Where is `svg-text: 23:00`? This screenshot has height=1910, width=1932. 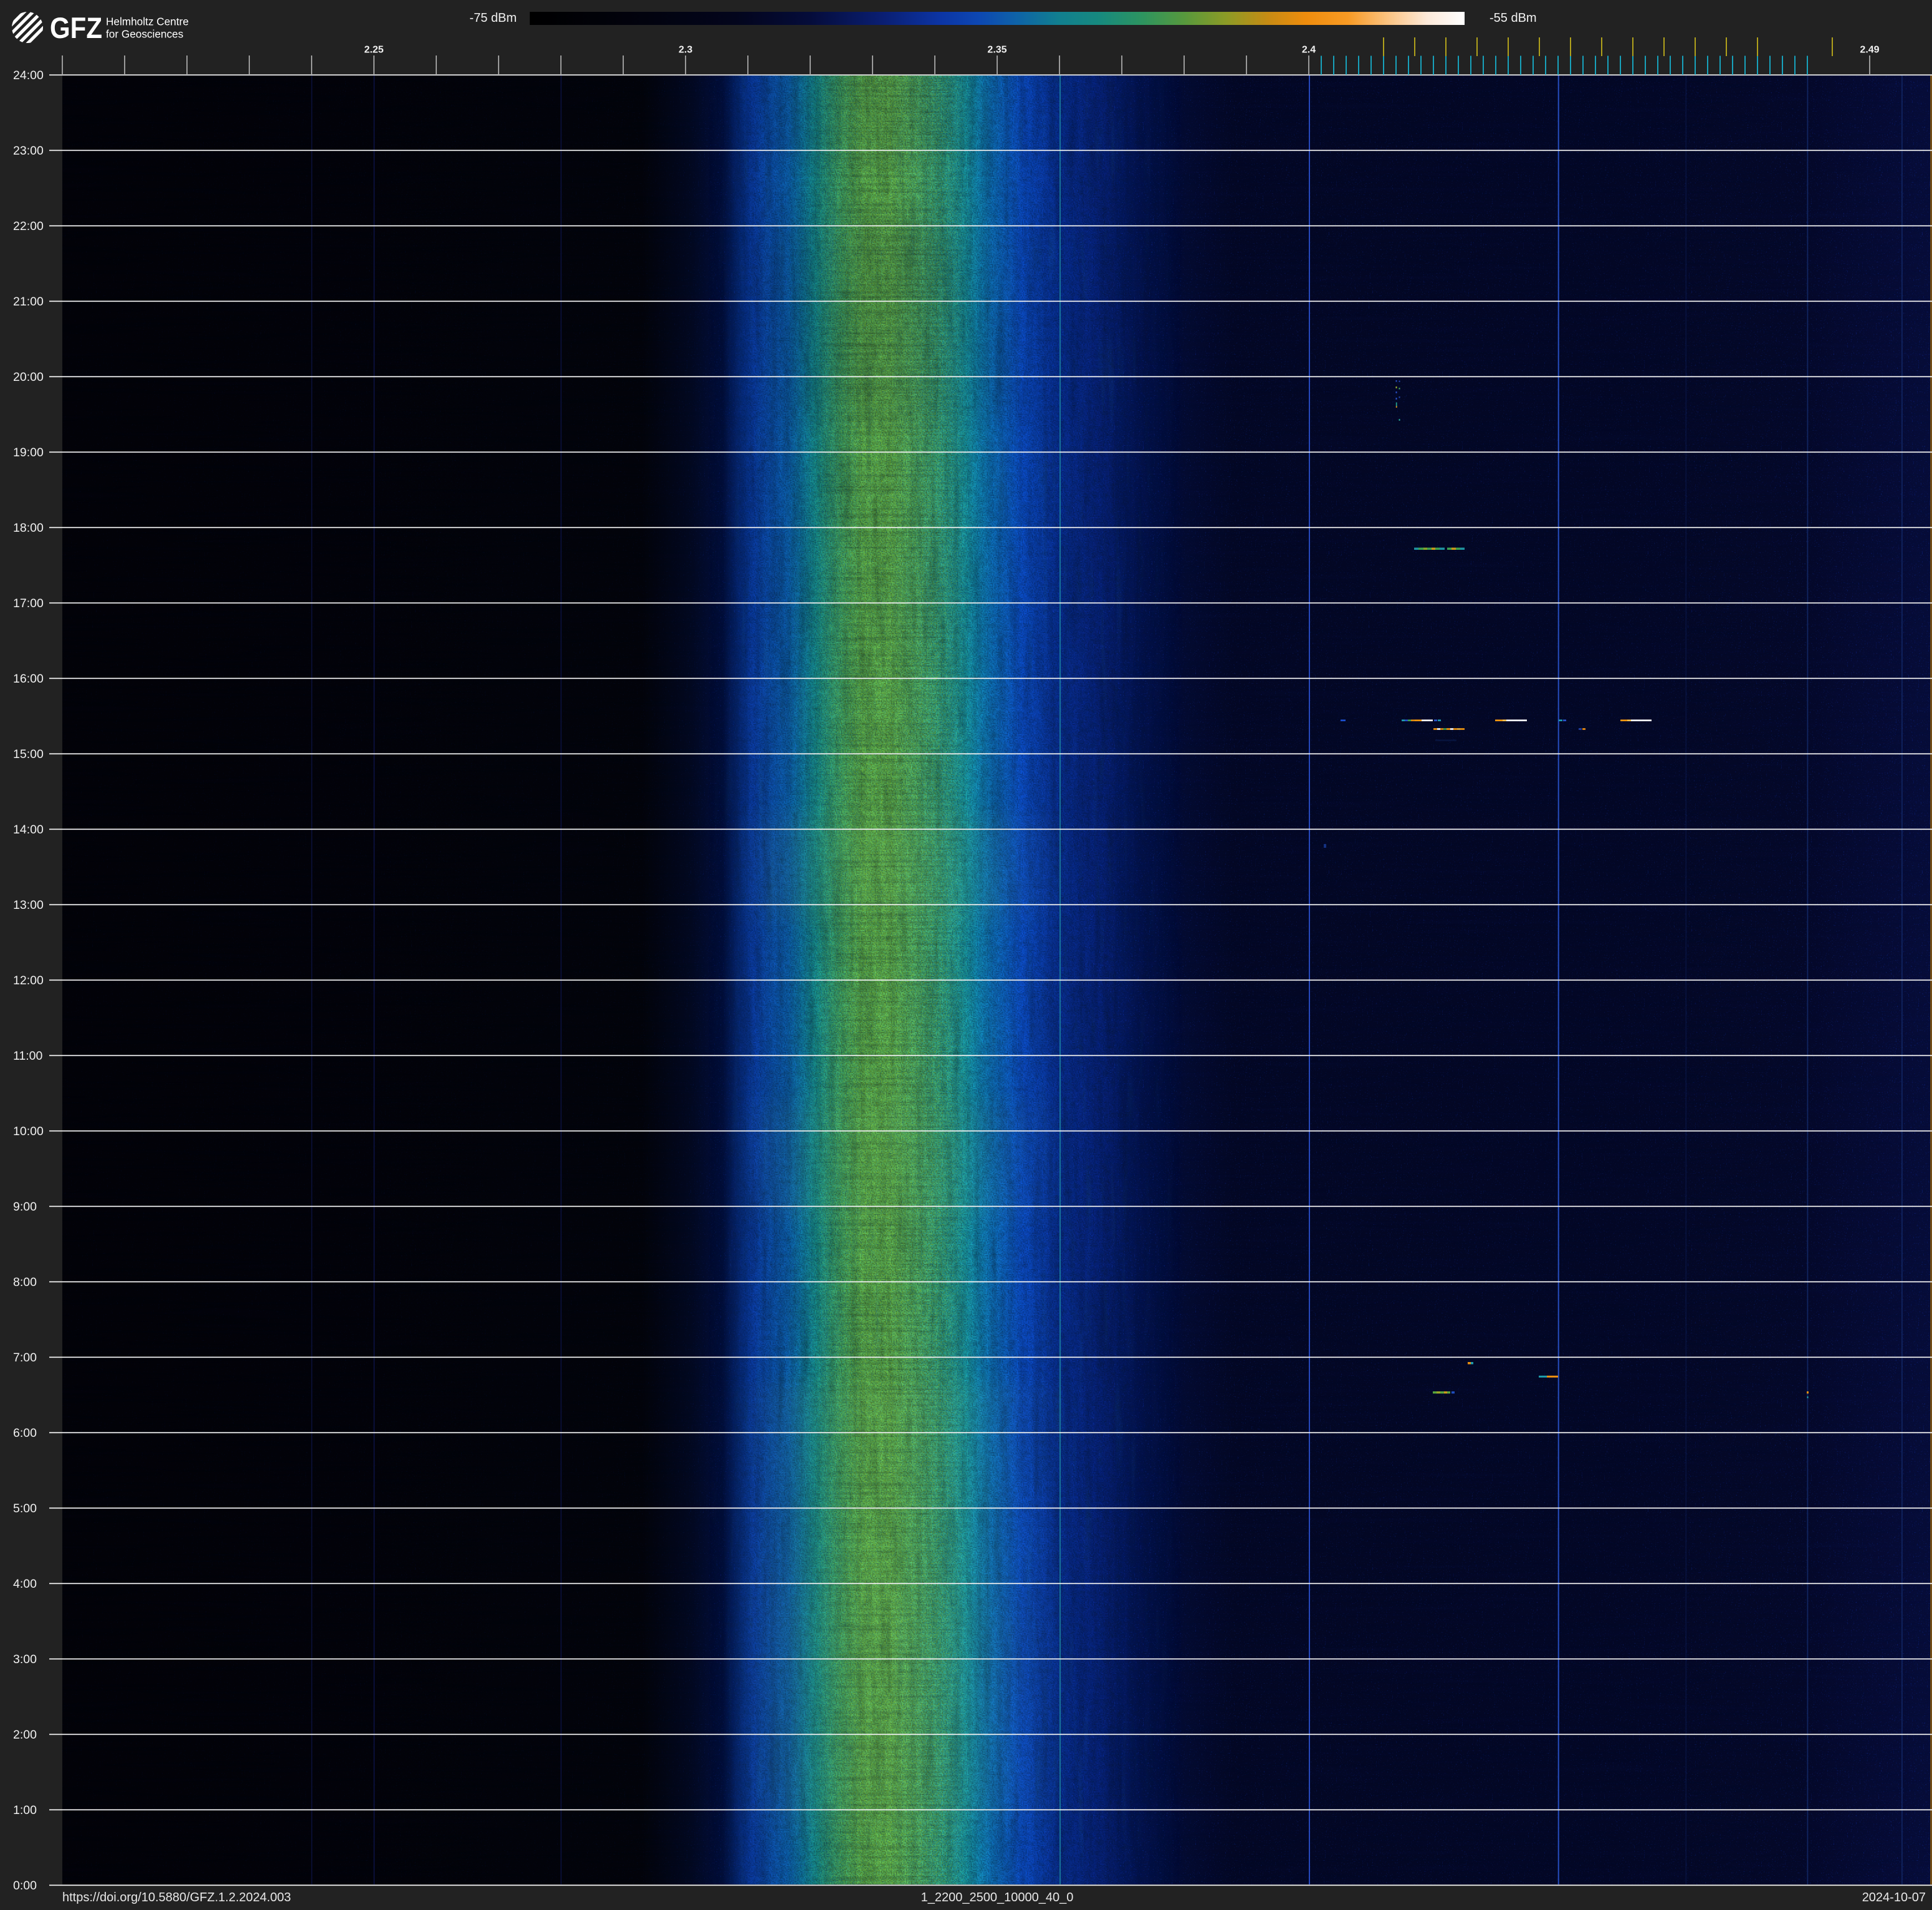 svg-text: 23:00 is located at coordinates (28, 151).